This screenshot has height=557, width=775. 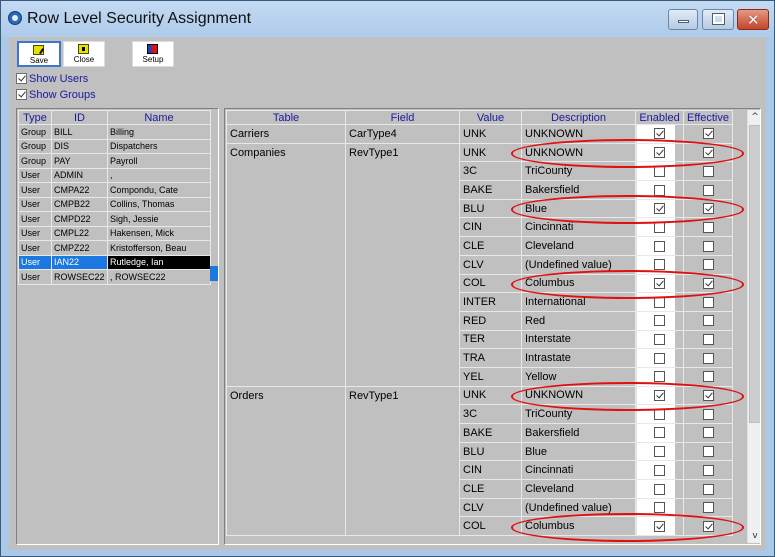 What do you see at coordinates (84, 54) in the screenshot?
I see `close-button: Close` at bounding box center [84, 54].